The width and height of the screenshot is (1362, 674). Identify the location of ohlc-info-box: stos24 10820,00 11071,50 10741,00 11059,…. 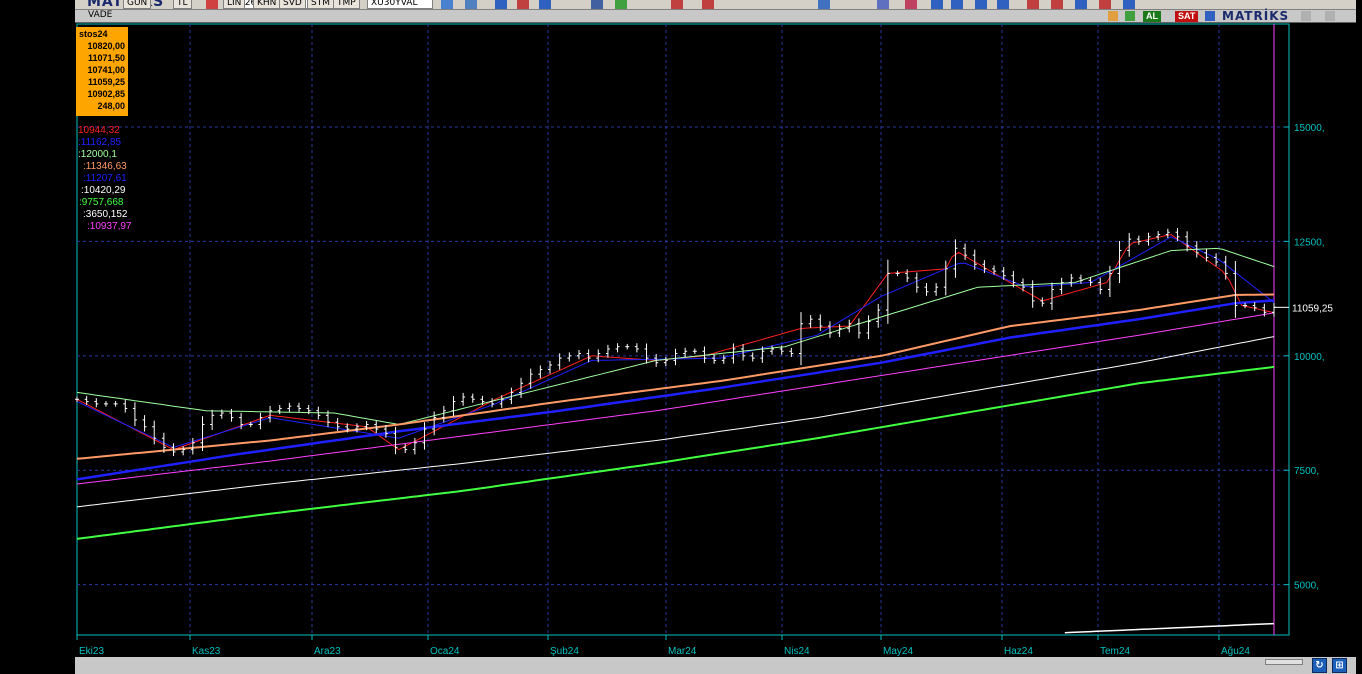
(102, 71).